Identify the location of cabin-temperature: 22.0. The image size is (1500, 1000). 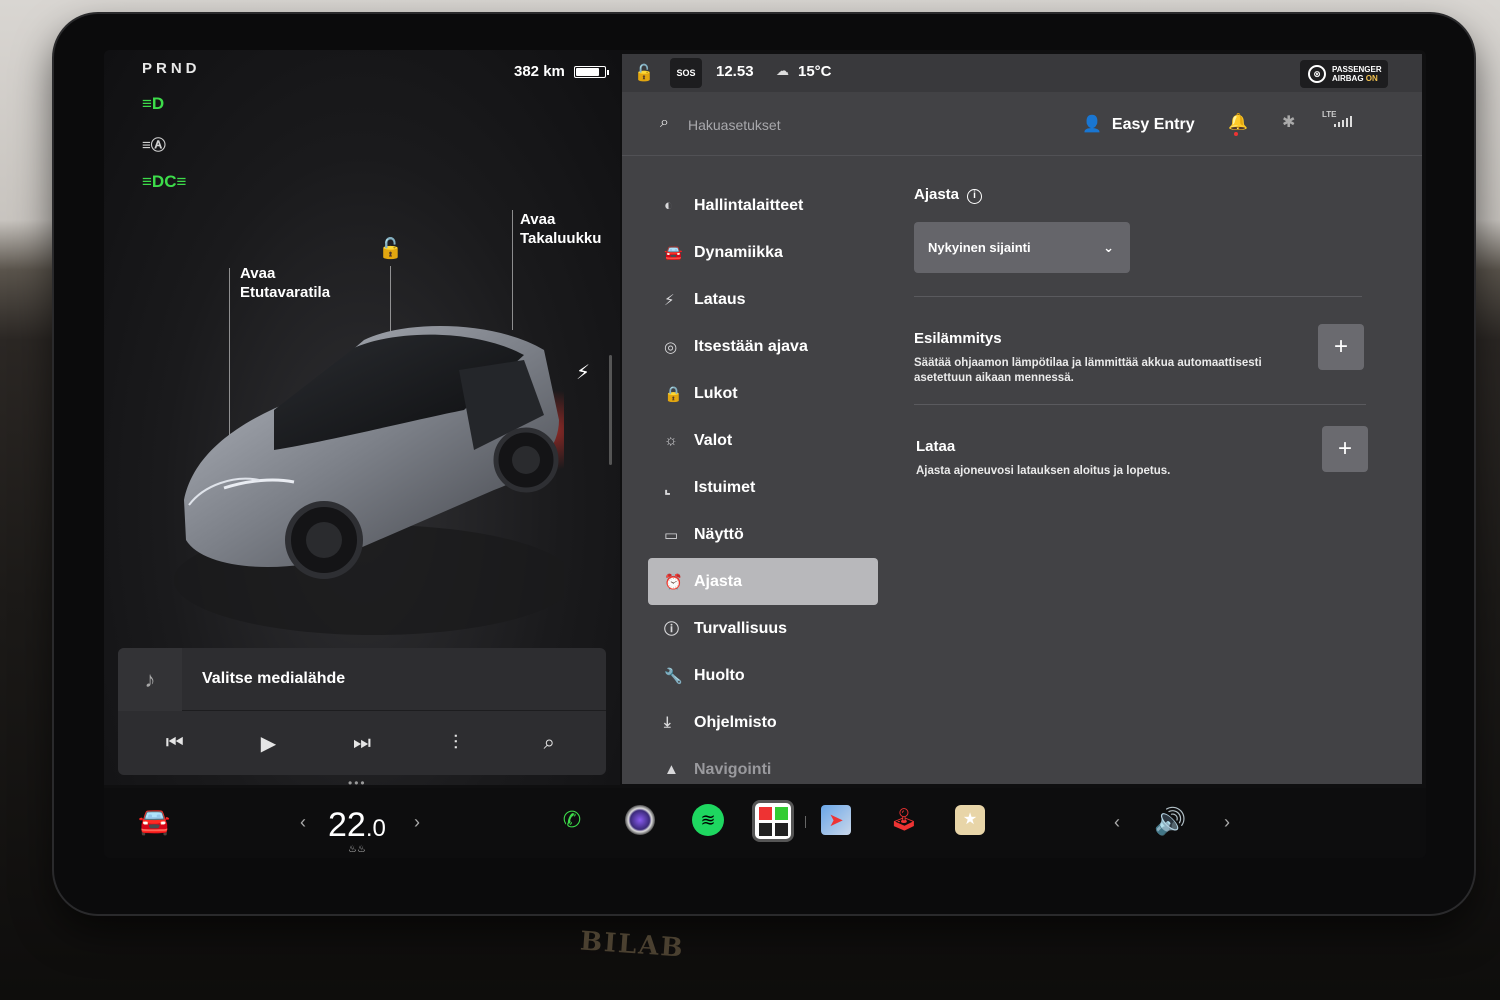
(357, 825).